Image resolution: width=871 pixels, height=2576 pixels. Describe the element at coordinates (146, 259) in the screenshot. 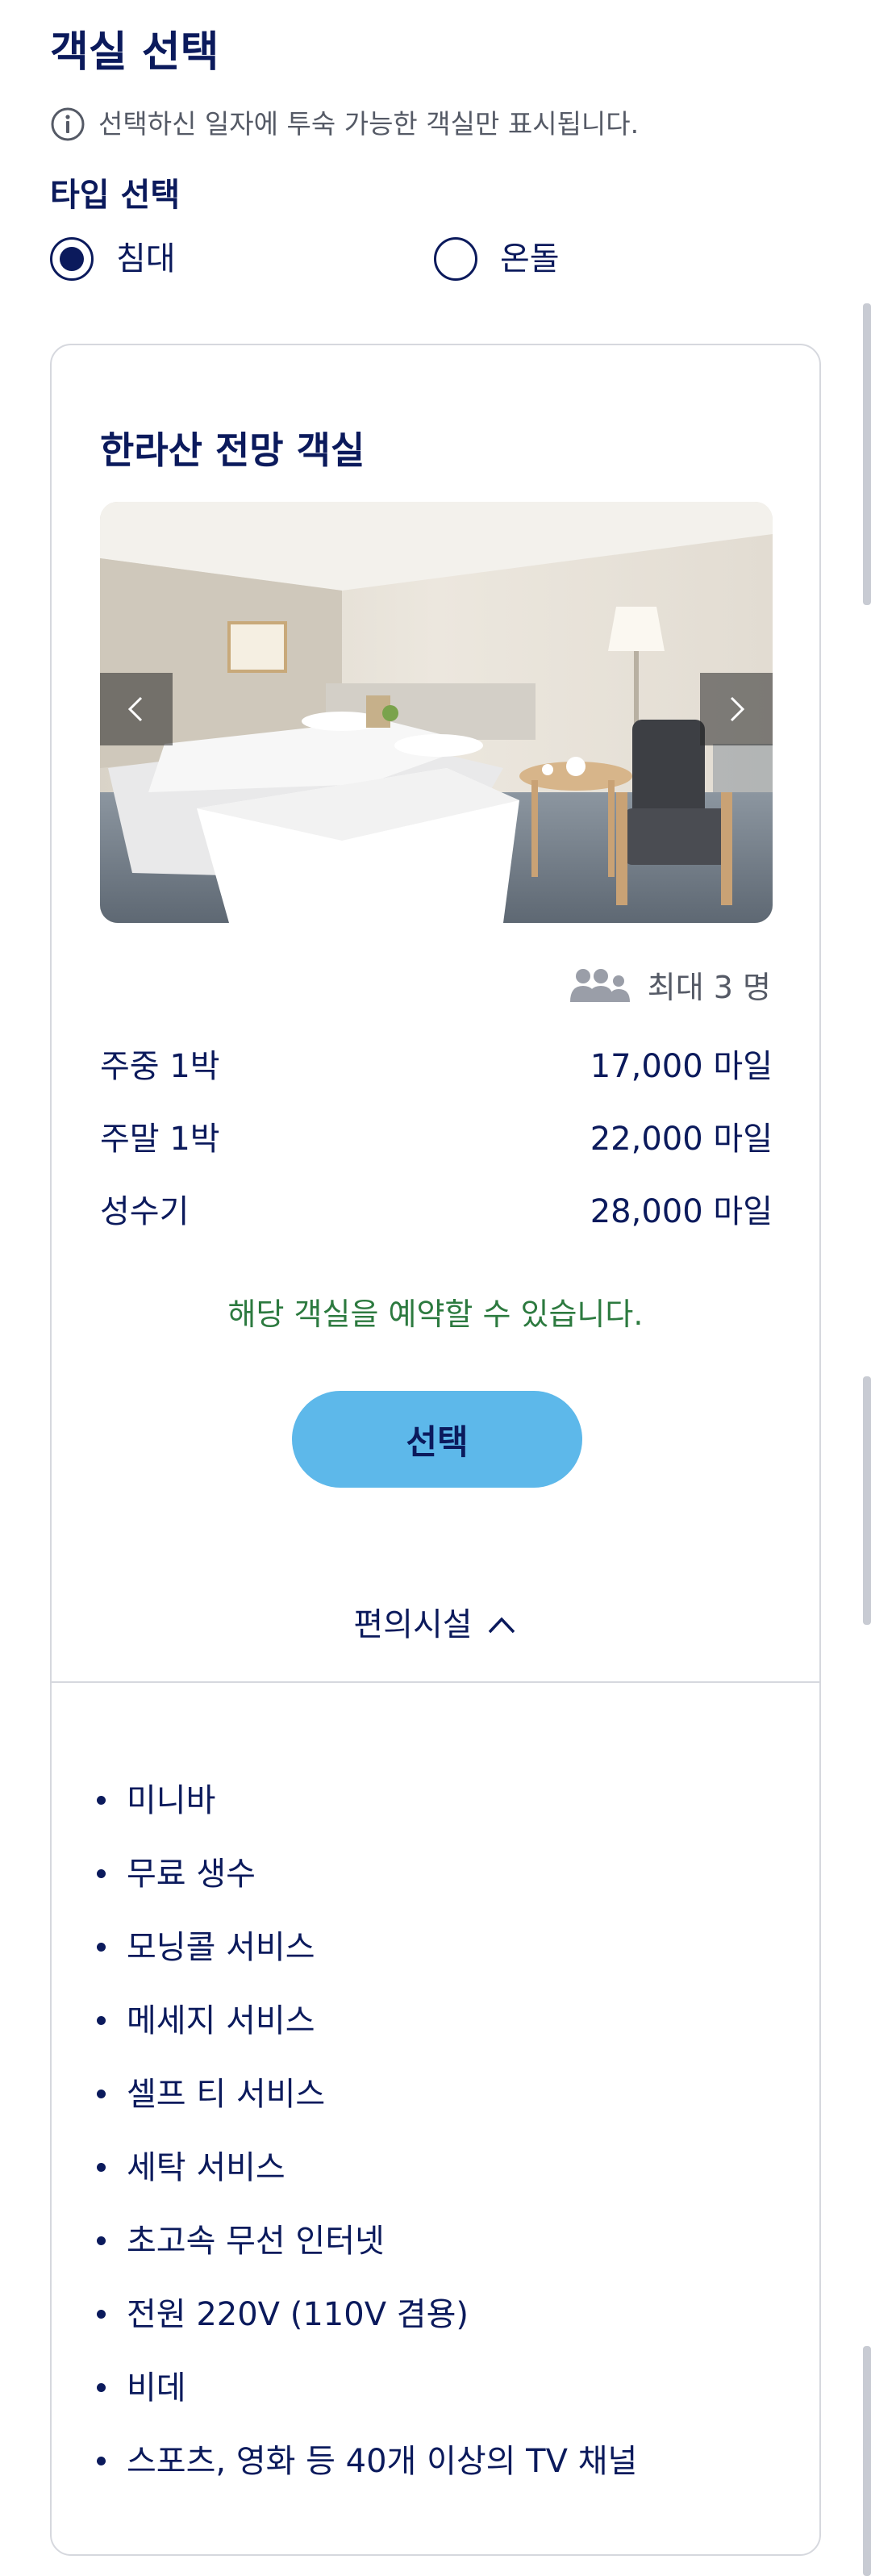

I see `radio-bed-label: 침대` at that location.